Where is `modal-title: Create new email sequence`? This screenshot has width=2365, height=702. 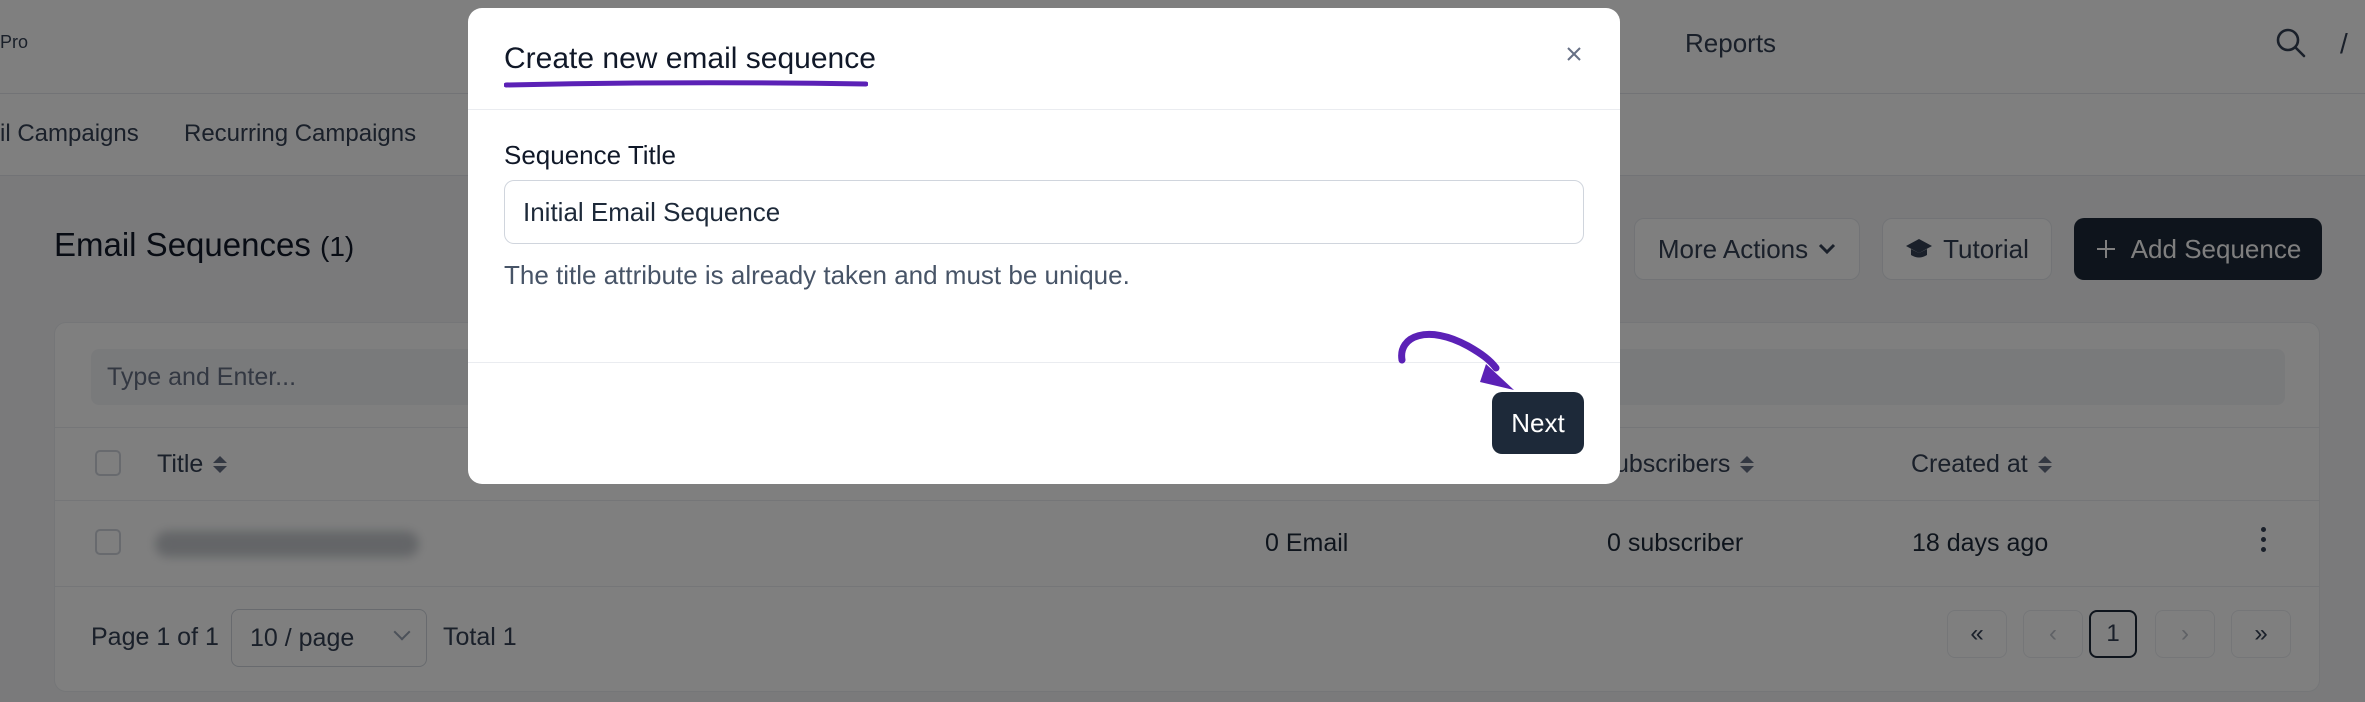
modal-title: Create new email sequence is located at coordinates (690, 58).